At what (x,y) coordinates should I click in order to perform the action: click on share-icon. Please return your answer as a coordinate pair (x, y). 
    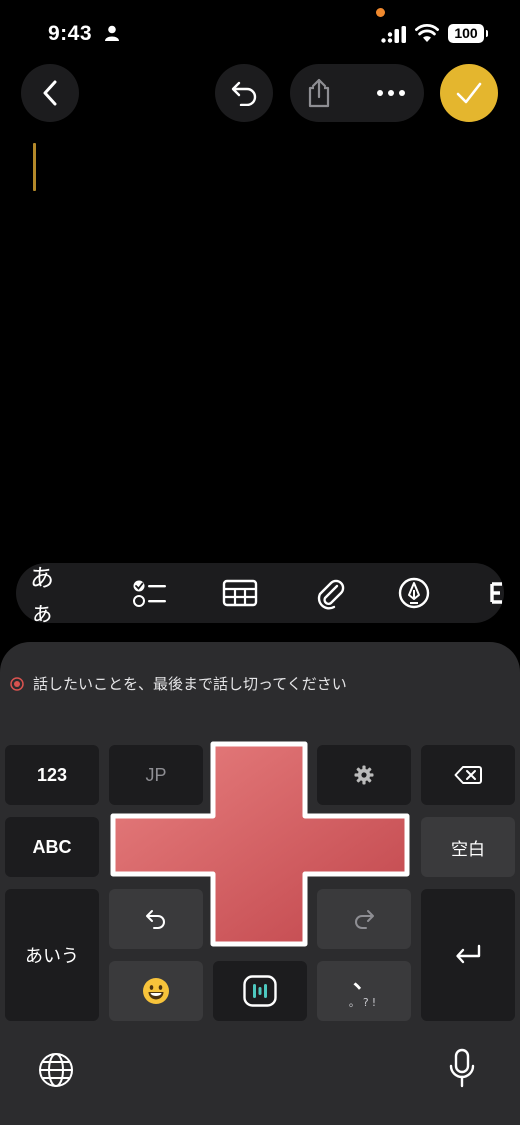
    Looking at the image, I should click on (319, 93).